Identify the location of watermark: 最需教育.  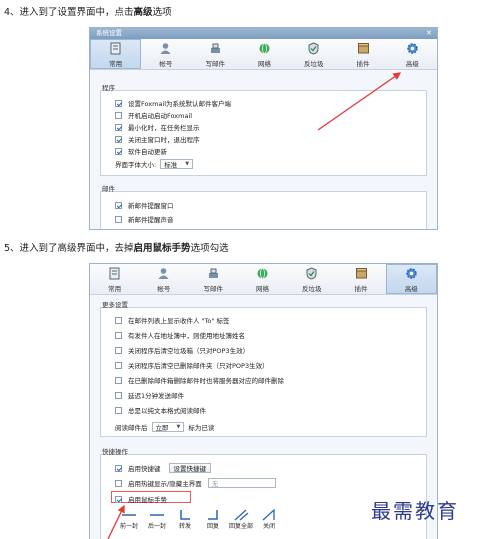
(415, 511).